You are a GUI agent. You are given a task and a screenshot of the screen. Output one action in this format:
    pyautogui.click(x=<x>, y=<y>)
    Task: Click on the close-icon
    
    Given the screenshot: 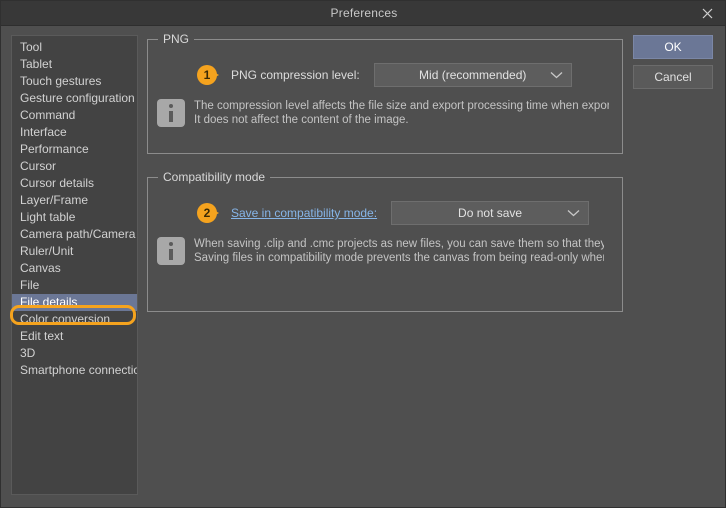 What is the action you would take?
    pyautogui.click(x=706, y=13)
    